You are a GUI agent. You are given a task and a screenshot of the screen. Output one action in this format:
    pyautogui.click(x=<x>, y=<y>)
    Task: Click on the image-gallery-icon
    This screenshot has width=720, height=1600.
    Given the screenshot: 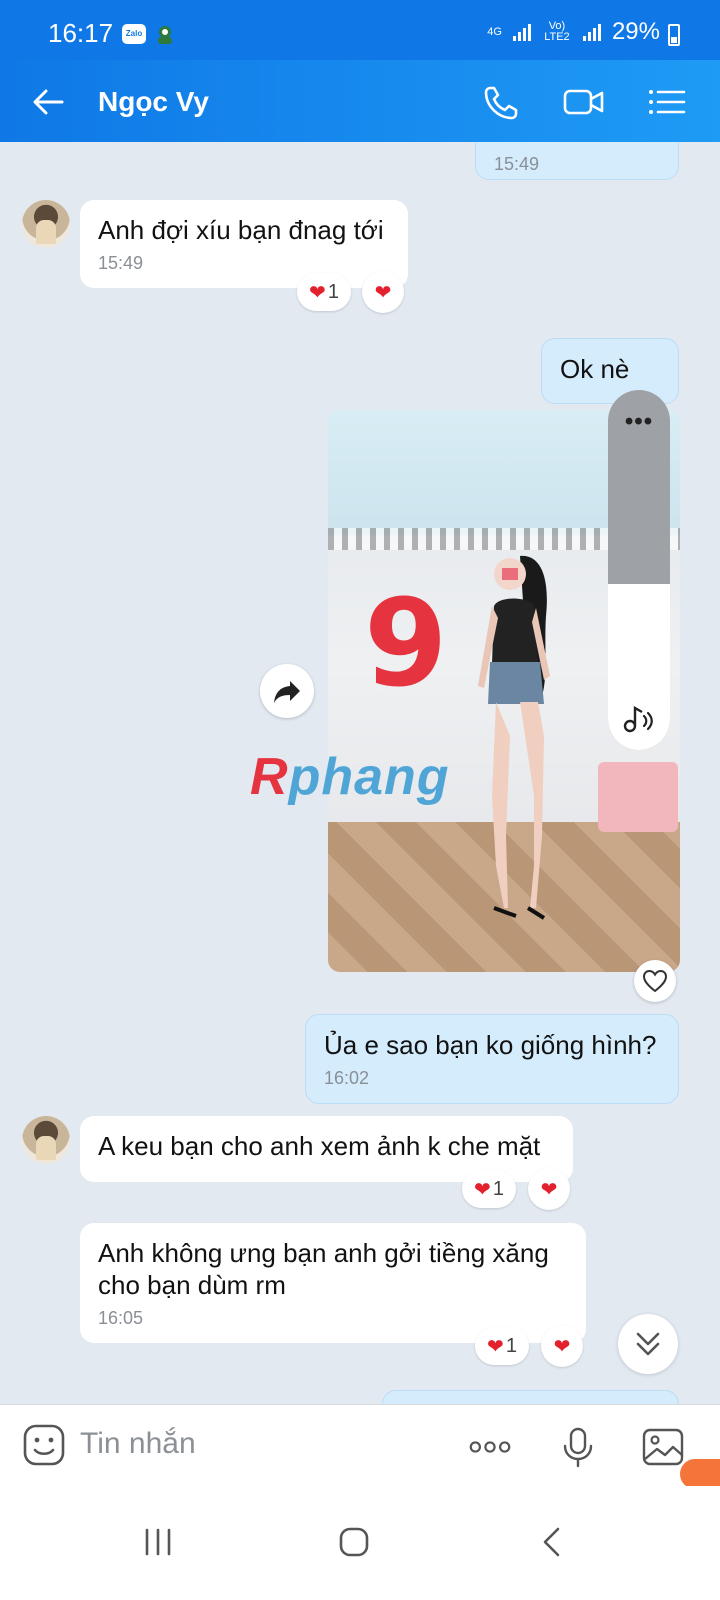 What is the action you would take?
    pyautogui.click(x=663, y=1447)
    